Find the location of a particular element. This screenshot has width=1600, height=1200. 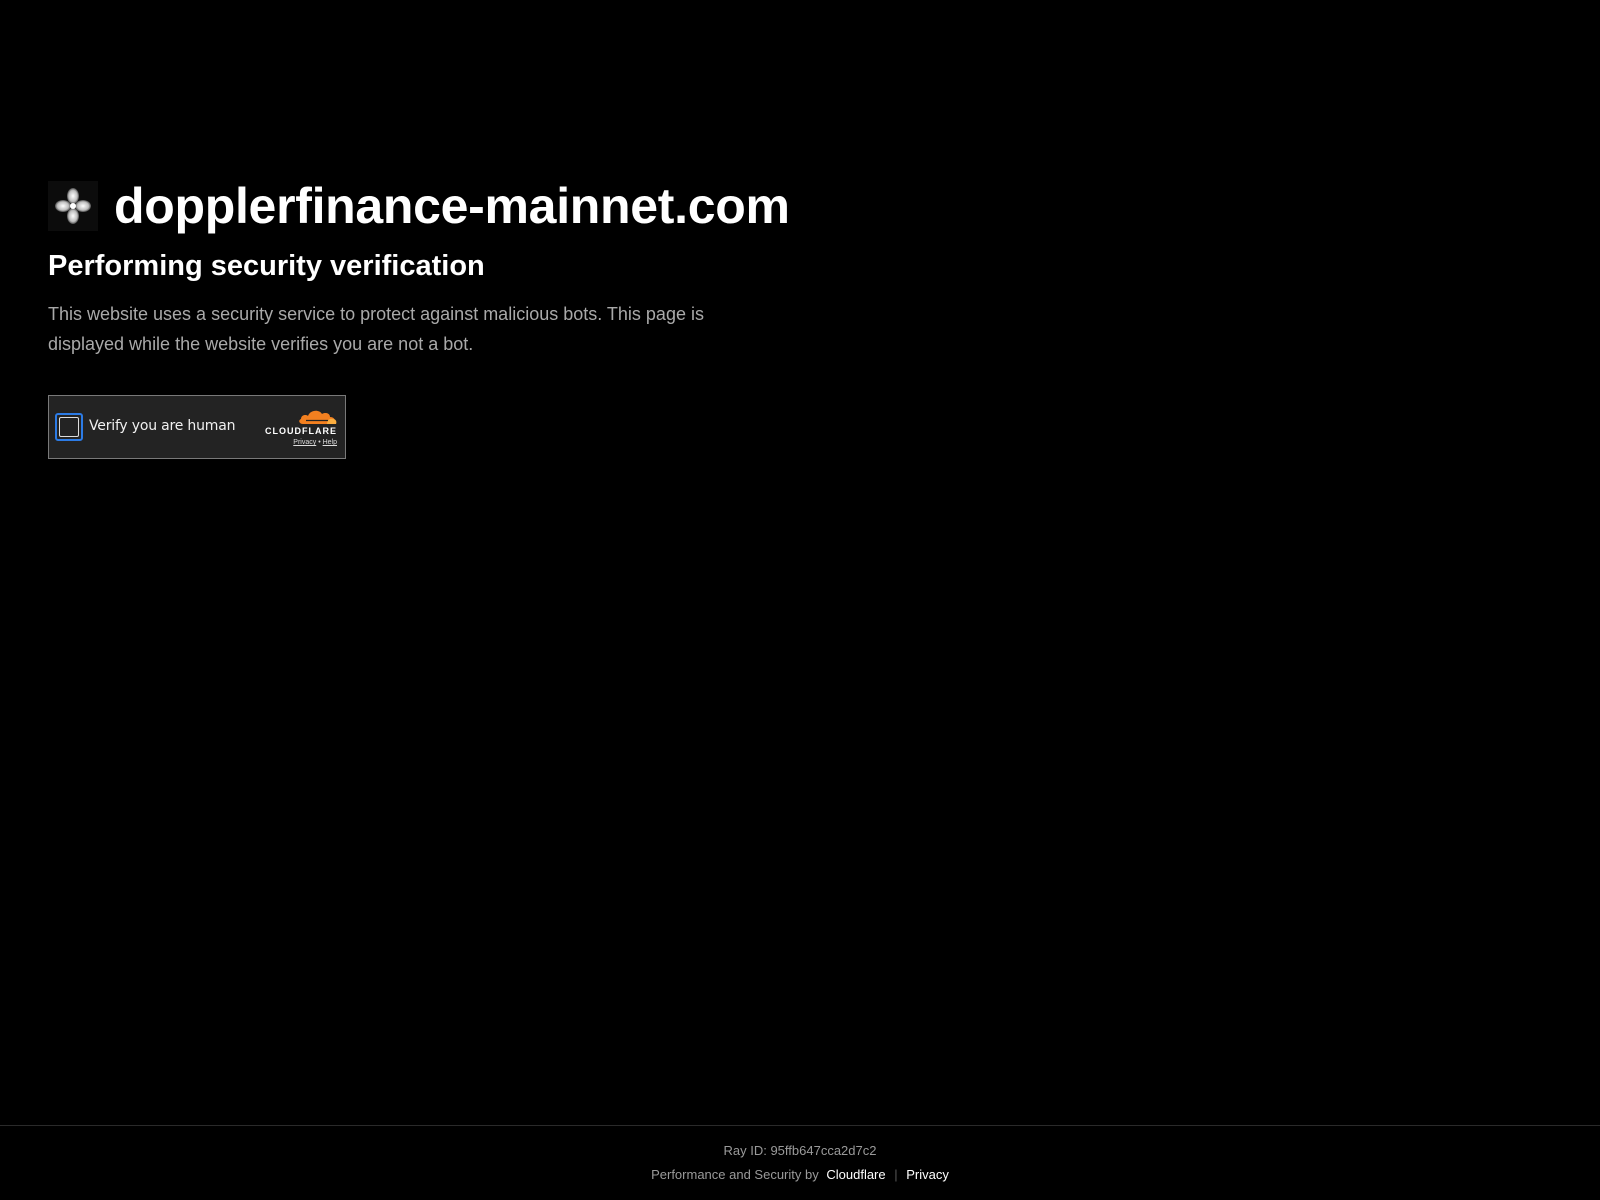

site-domain-title: dopplerfinance-mainnet.com is located at coordinates (452, 206).